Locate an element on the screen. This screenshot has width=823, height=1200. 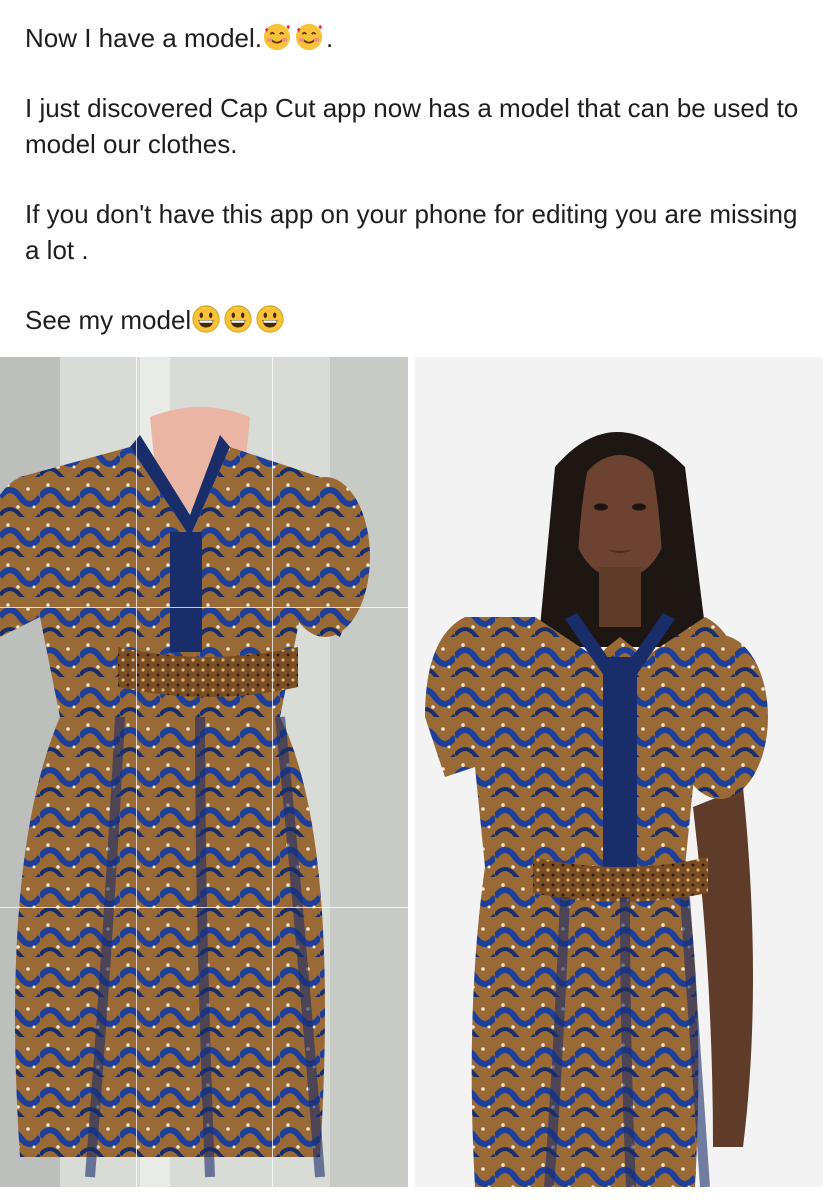
post-line-4: See my model is located at coordinates (415, 320).